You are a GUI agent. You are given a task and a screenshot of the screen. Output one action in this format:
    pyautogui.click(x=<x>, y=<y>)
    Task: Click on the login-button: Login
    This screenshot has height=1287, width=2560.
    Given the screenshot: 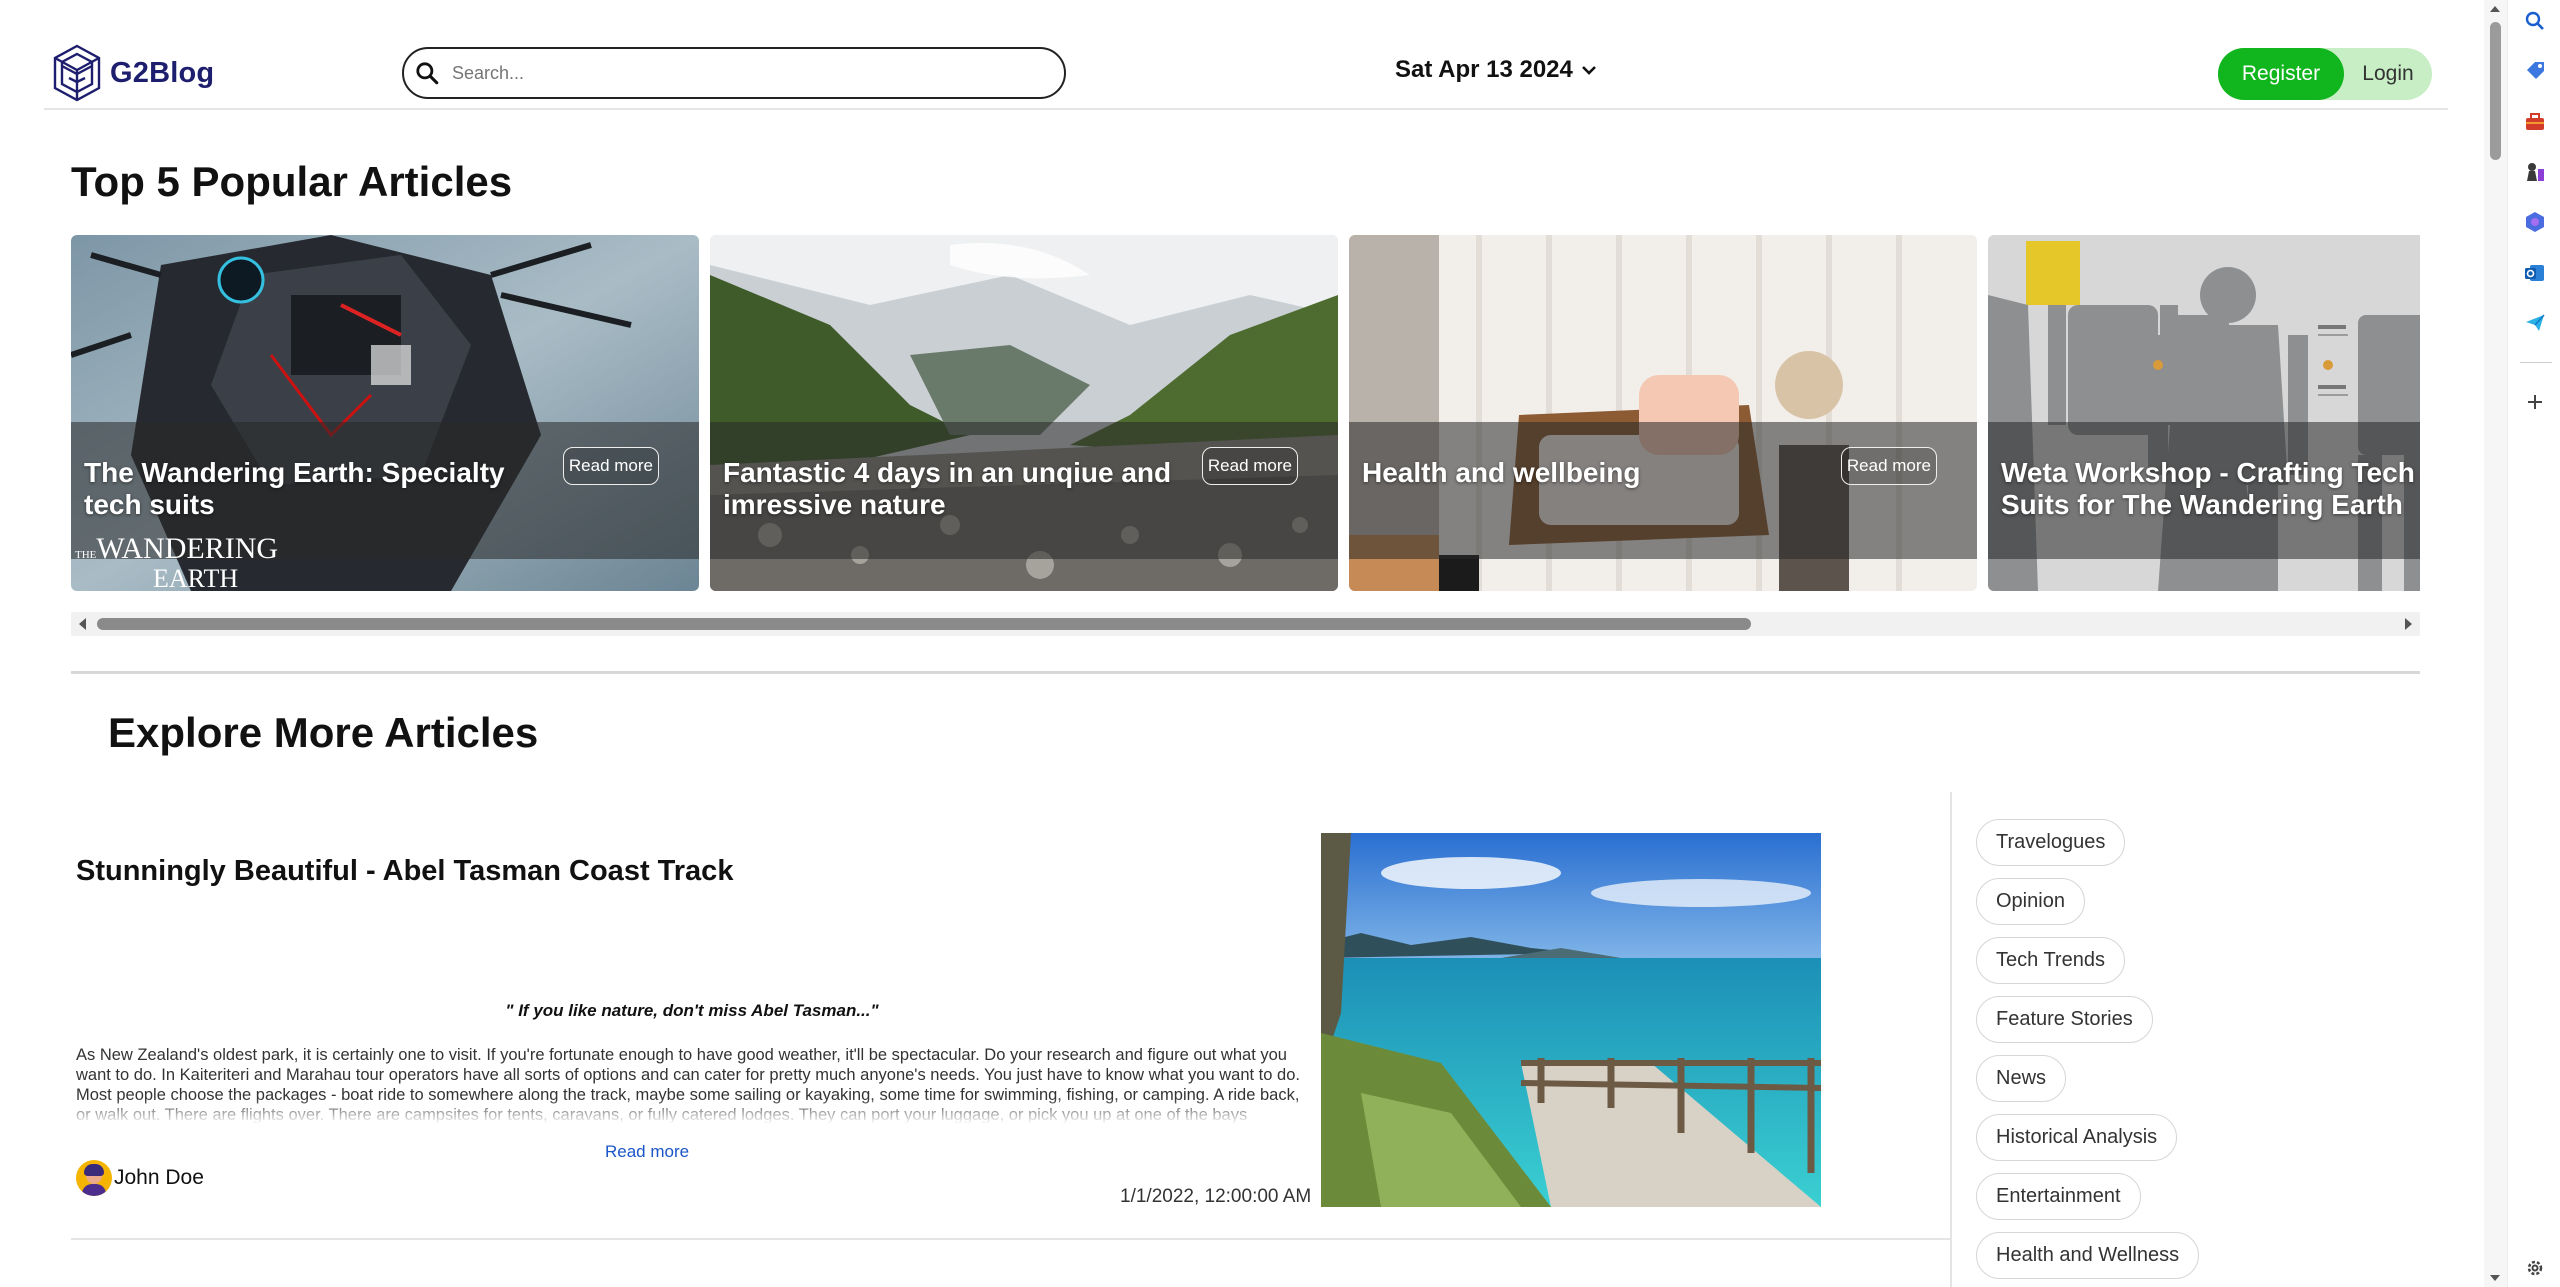 What is the action you would take?
    pyautogui.click(x=2388, y=74)
    